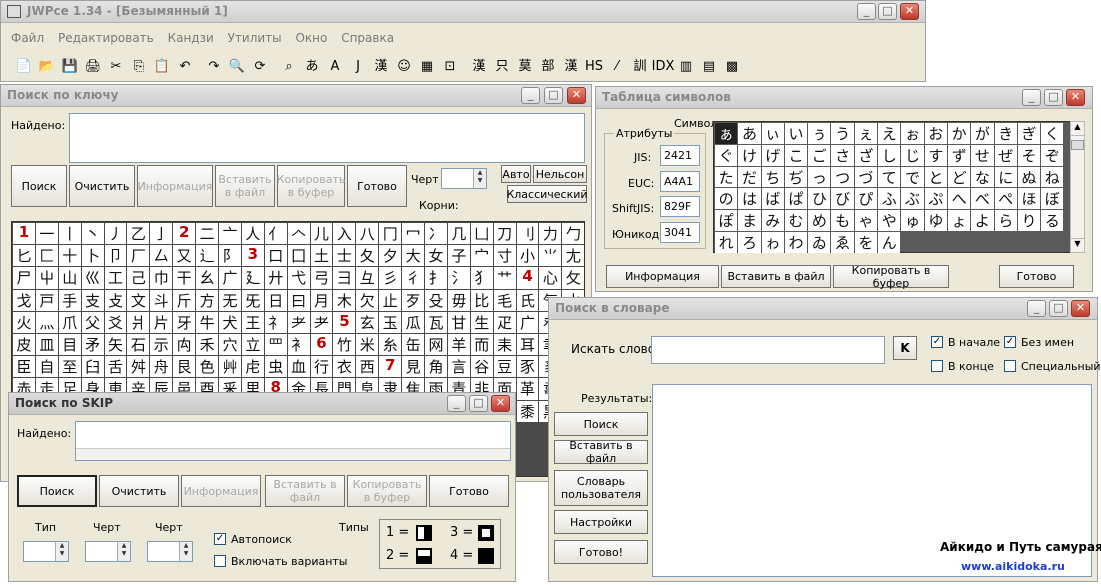 The image size is (1101, 585). Describe the element at coordinates (252, 278) in the screenshot. I see `radical-cell: 廴` at that location.